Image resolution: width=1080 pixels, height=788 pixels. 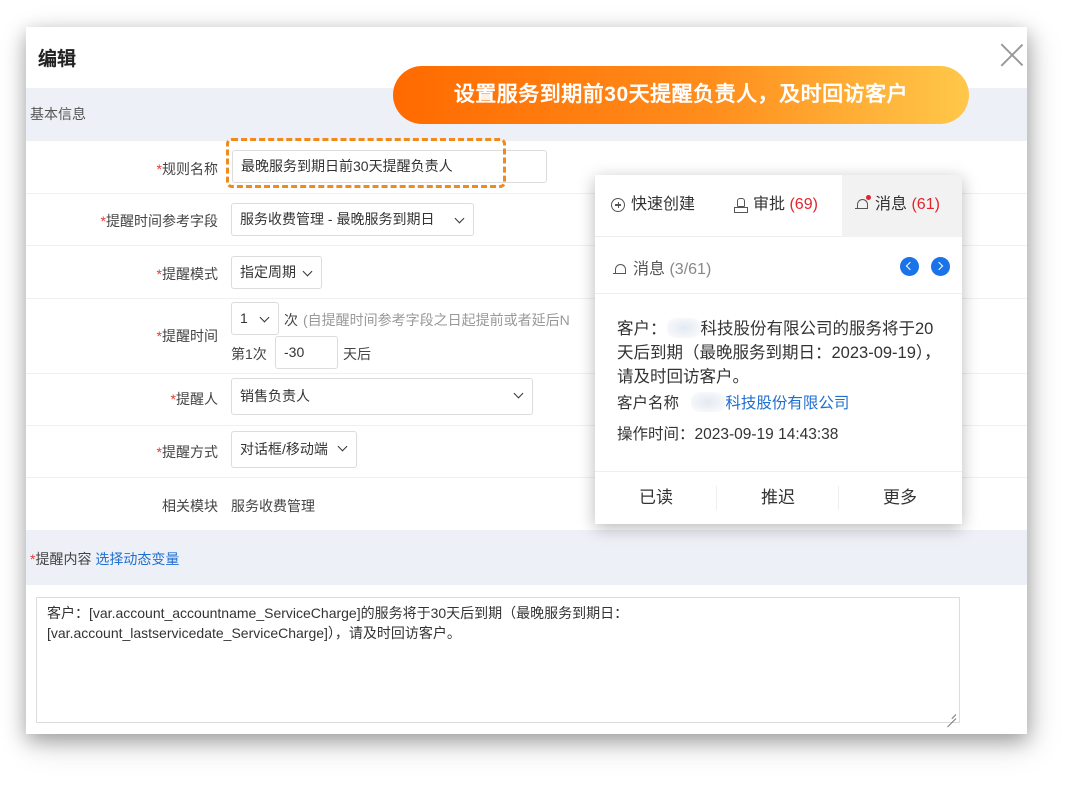 What do you see at coordinates (787, 403) in the screenshot?
I see `customer-link: 科技股份有限公司` at bounding box center [787, 403].